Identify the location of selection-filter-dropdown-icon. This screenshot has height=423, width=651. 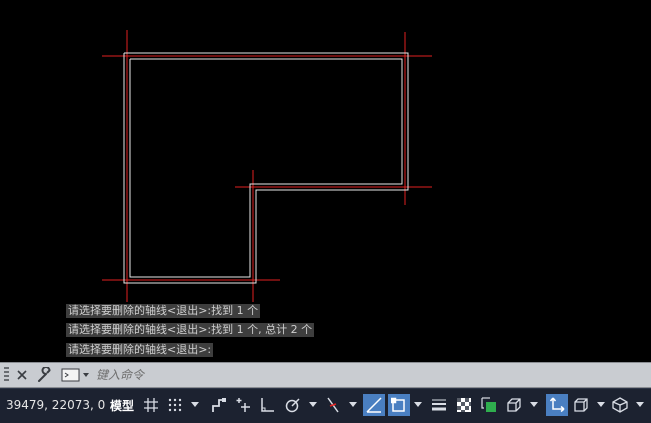
(601, 404).